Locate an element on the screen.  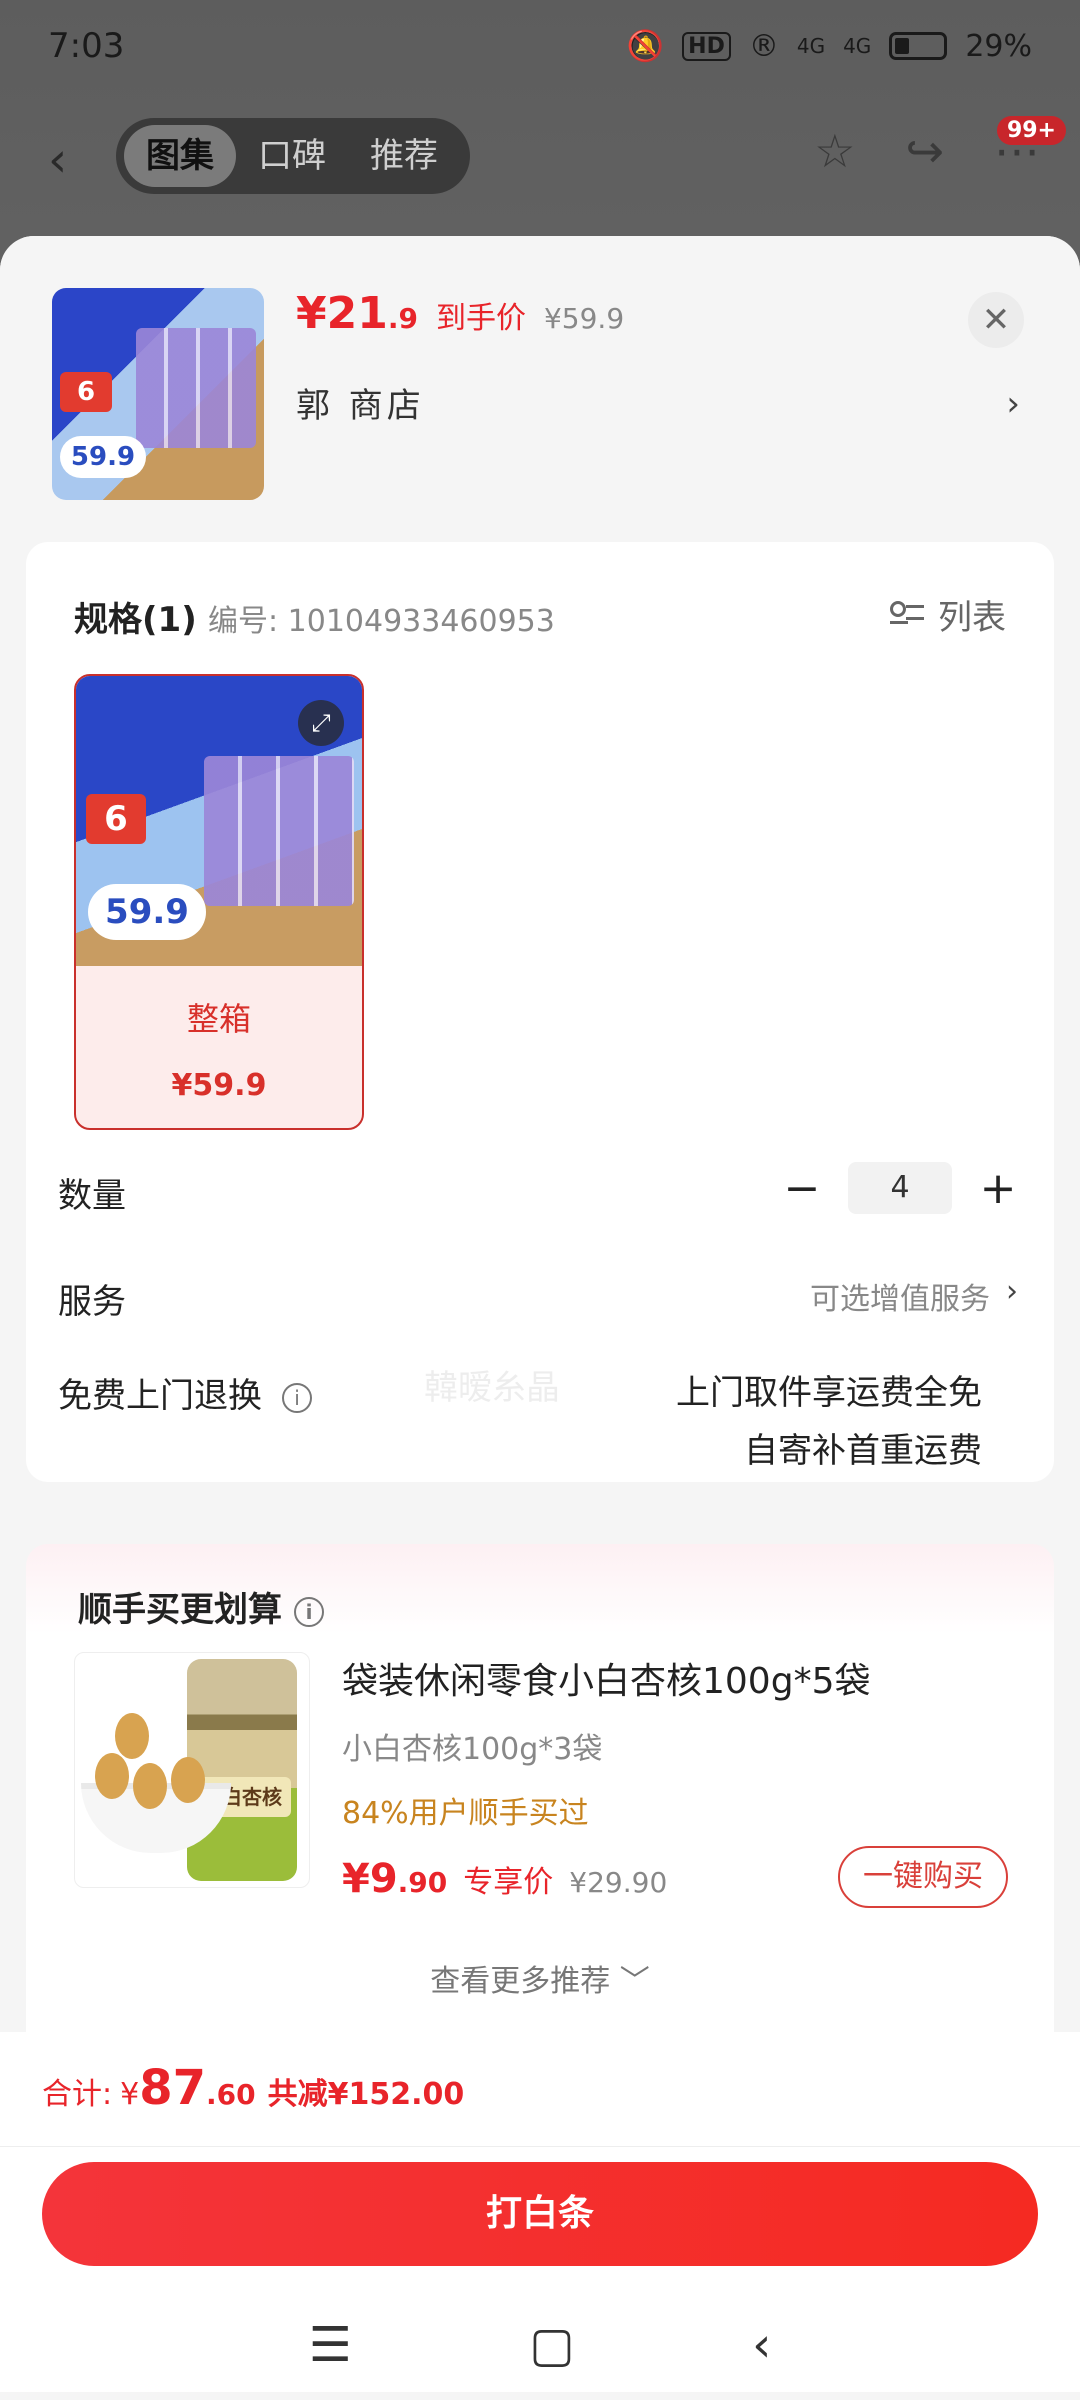
spec-option-label: 整箱 is located at coordinates (218, 1019).